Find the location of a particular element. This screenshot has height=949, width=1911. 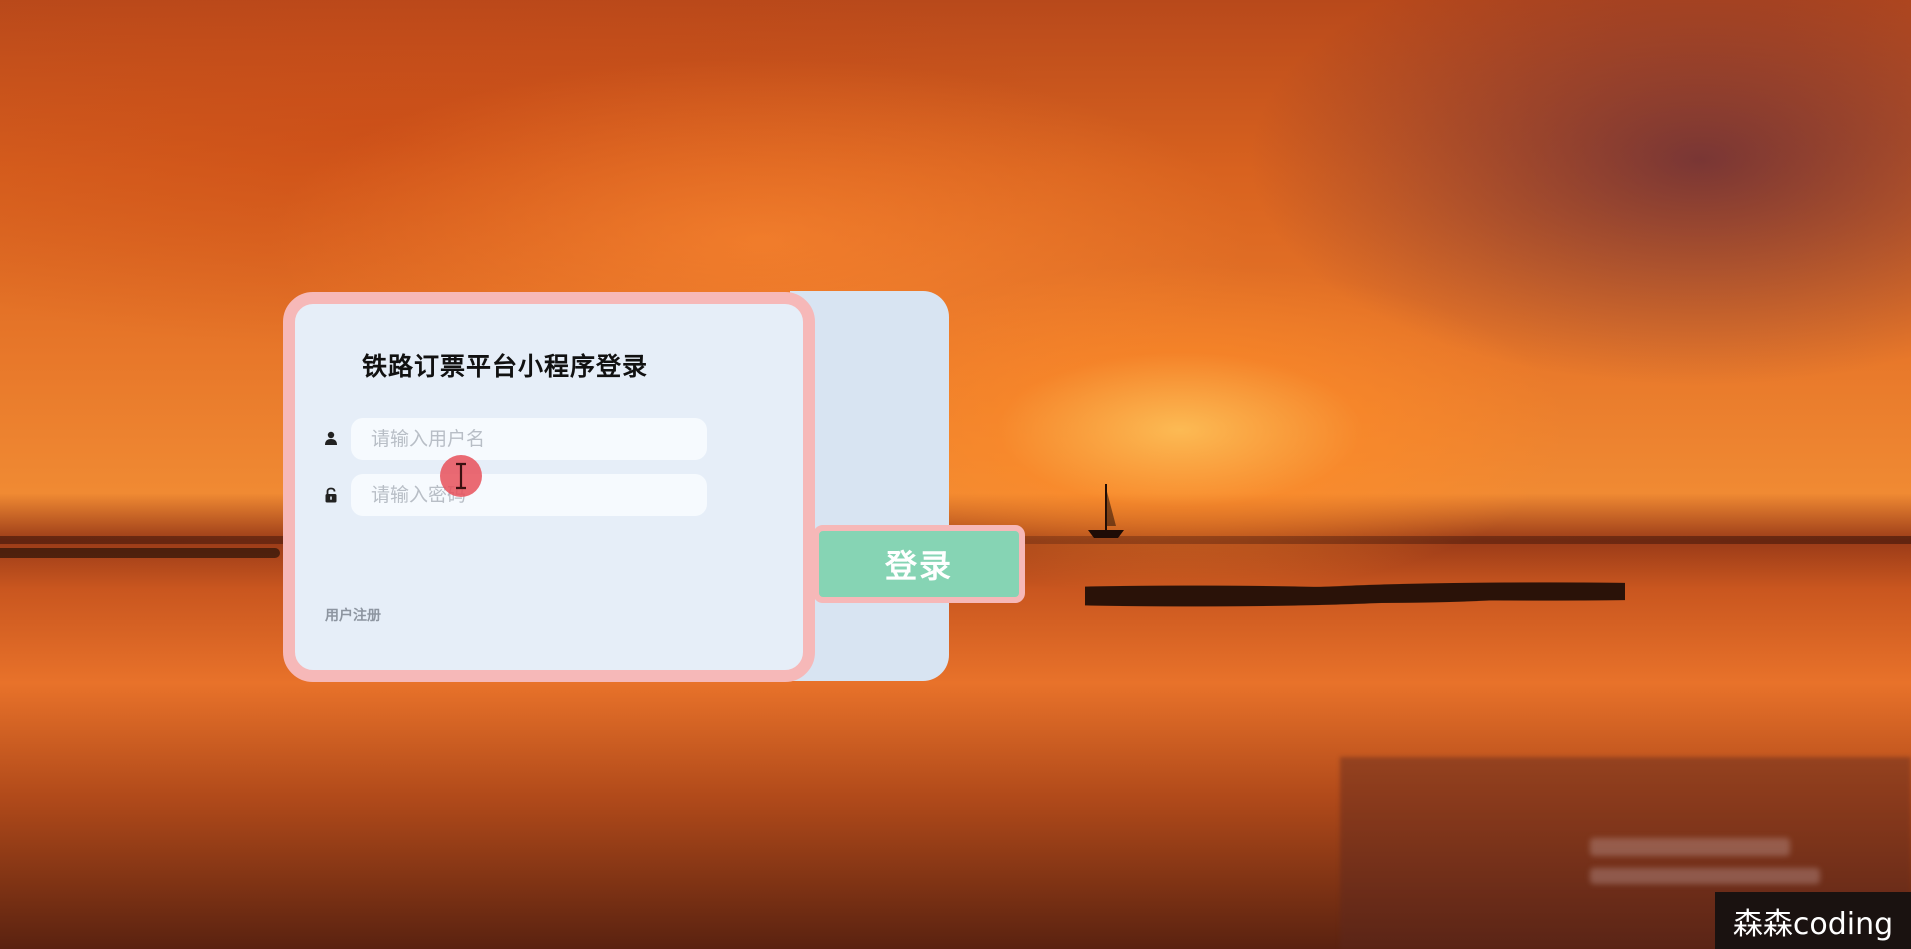

shore-strip is located at coordinates (140, 553).